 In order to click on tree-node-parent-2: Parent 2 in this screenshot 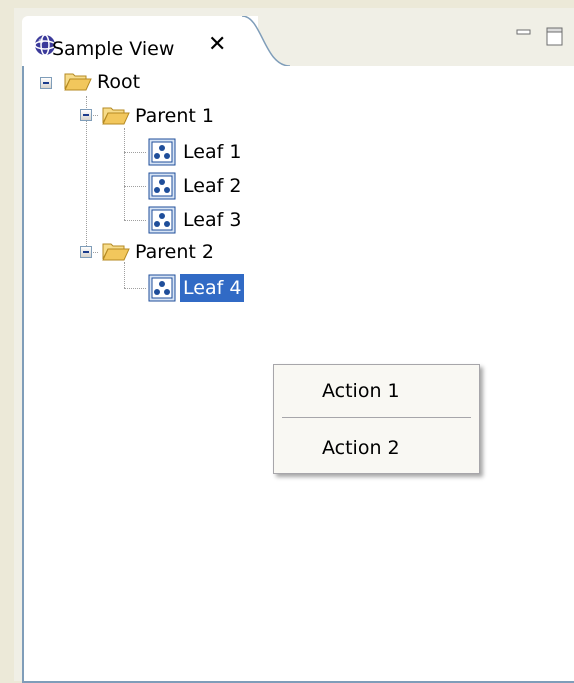, I will do `click(174, 252)`.